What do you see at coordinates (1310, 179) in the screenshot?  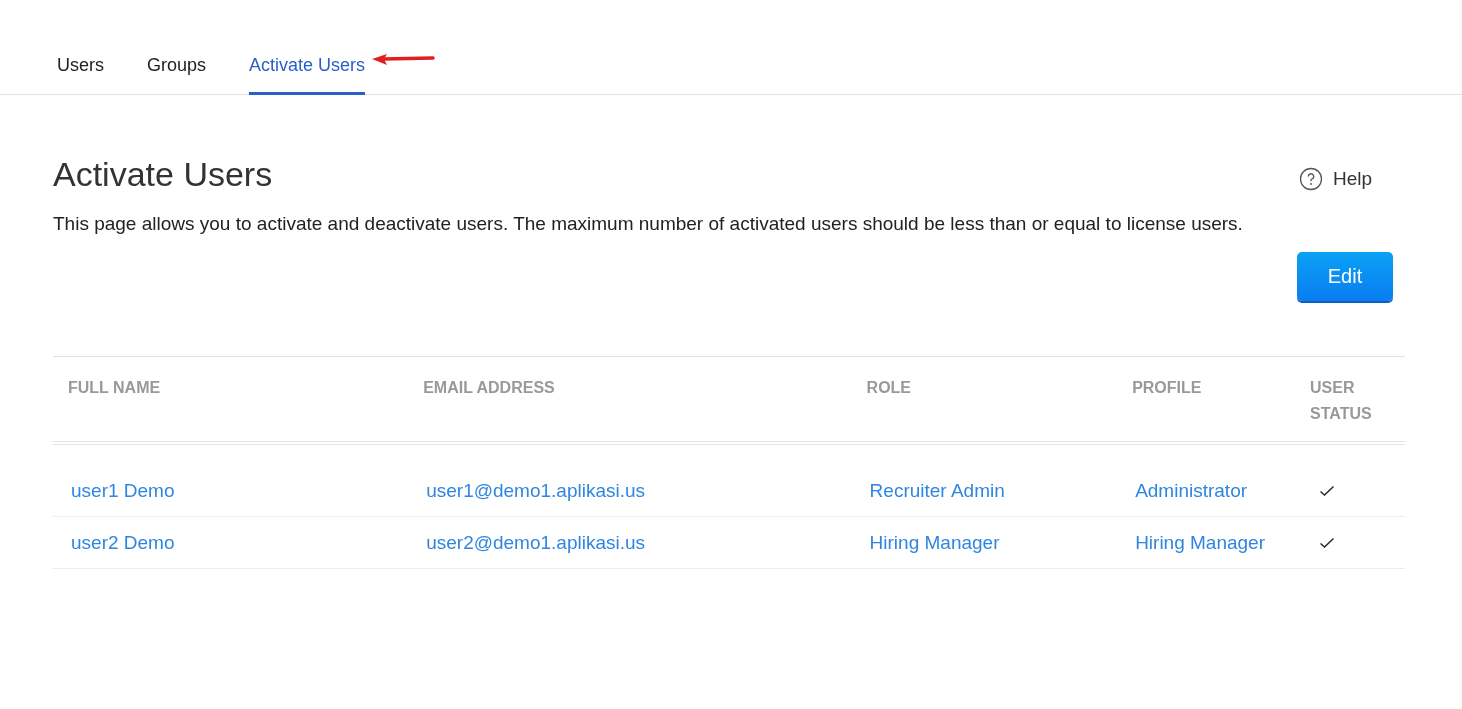 I see `help-icon` at bounding box center [1310, 179].